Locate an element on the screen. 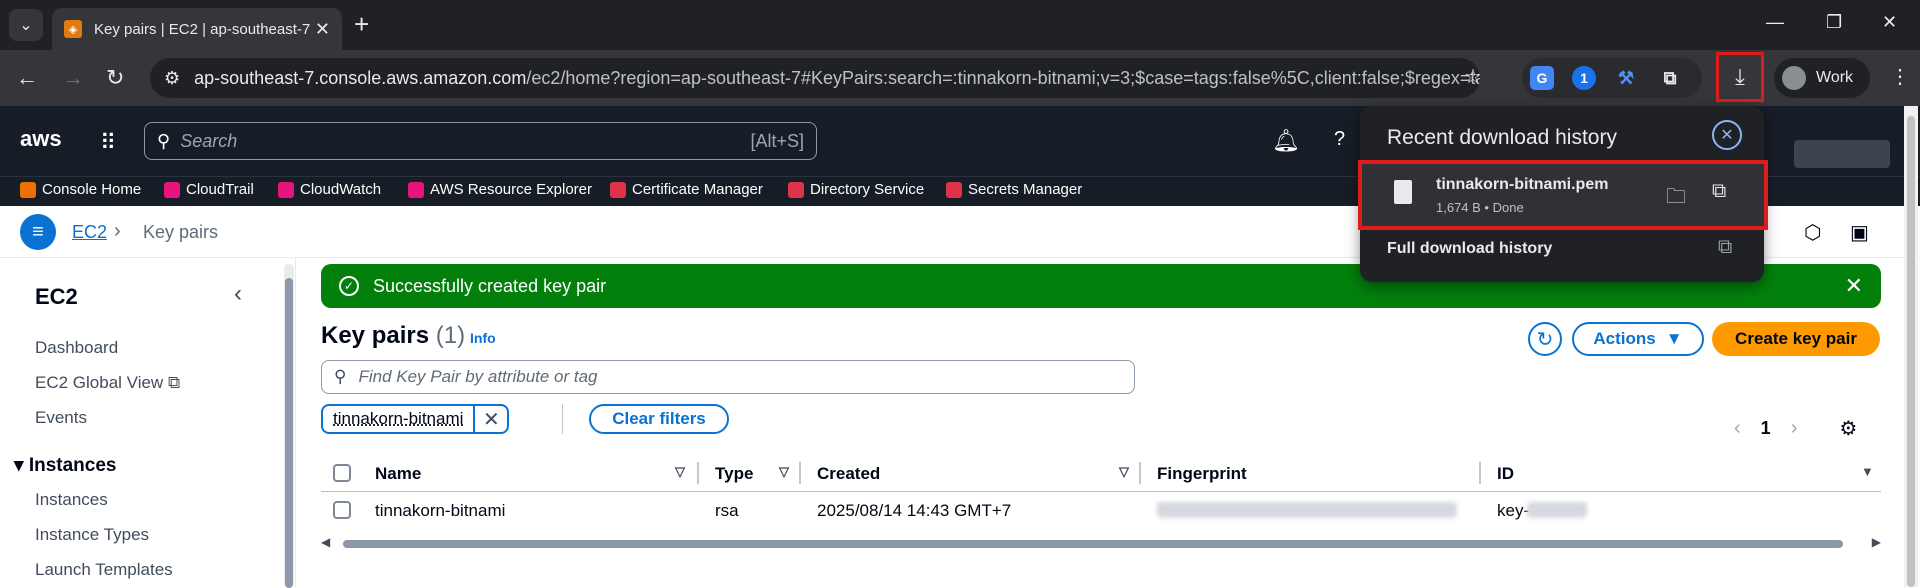  browser-tab: ◈ Key pairs | EC2 | ap-southeast-7 ✕ is located at coordinates (197, 29).